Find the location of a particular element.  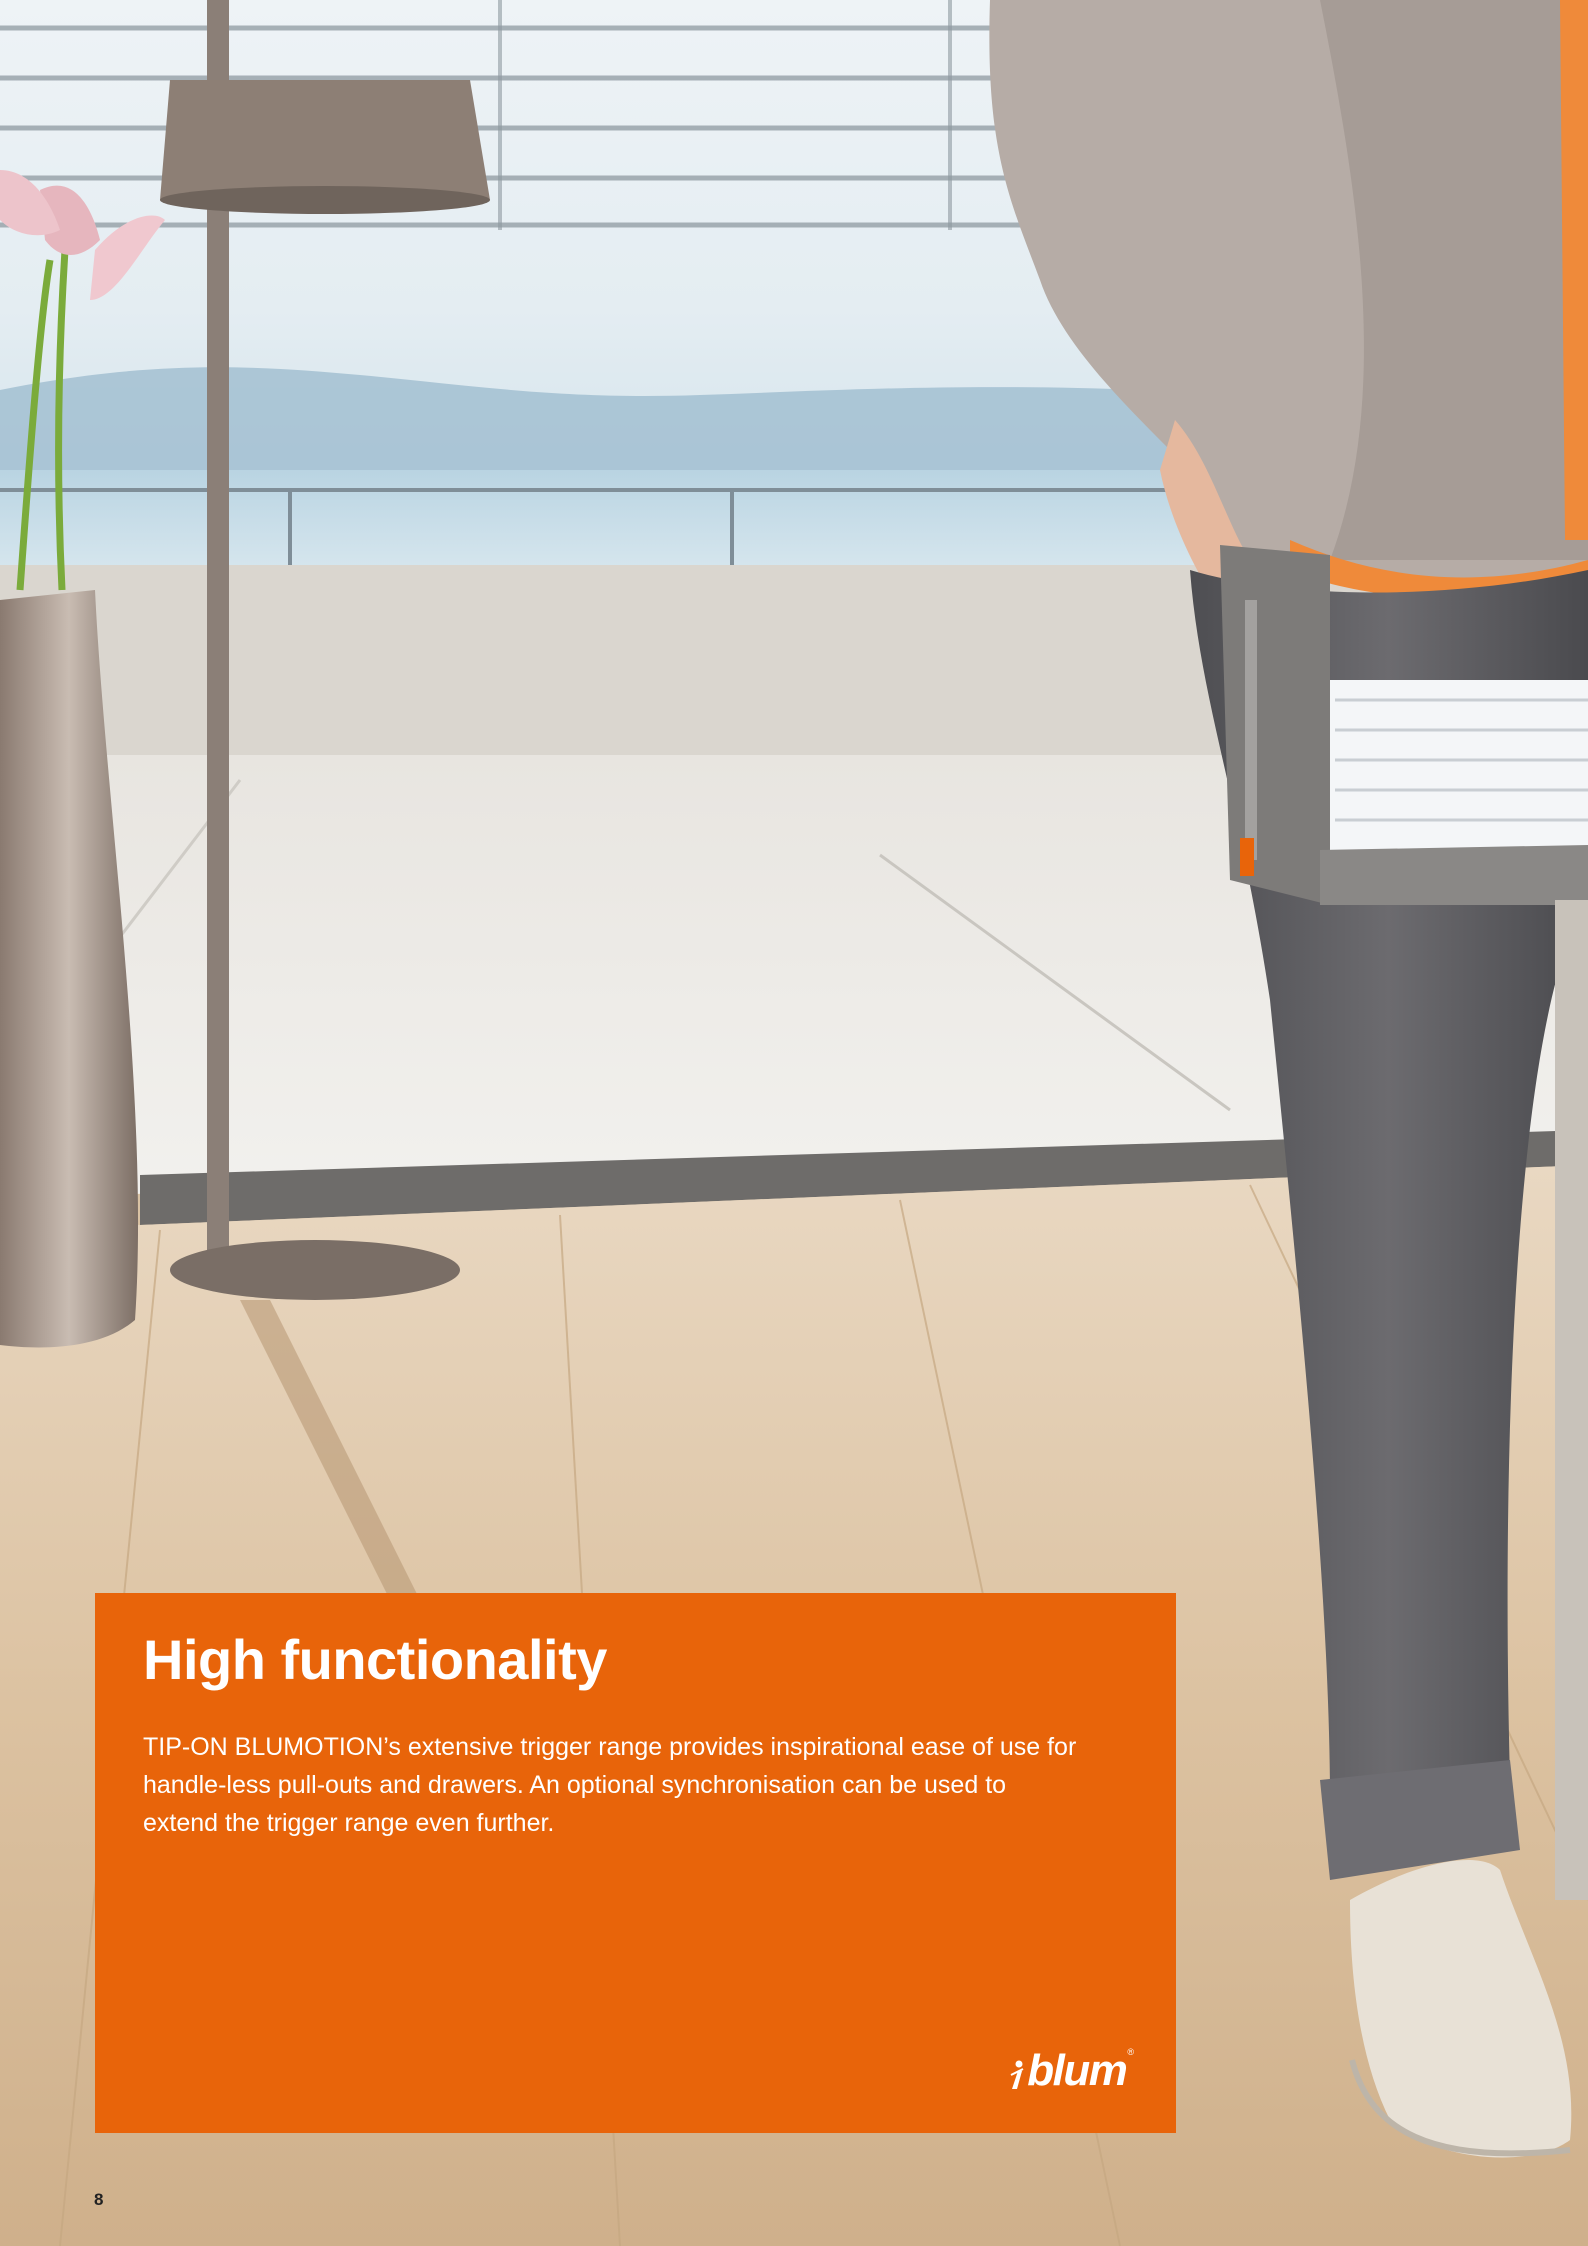

registered-mark: ® is located at coordinates (1130, 2052).